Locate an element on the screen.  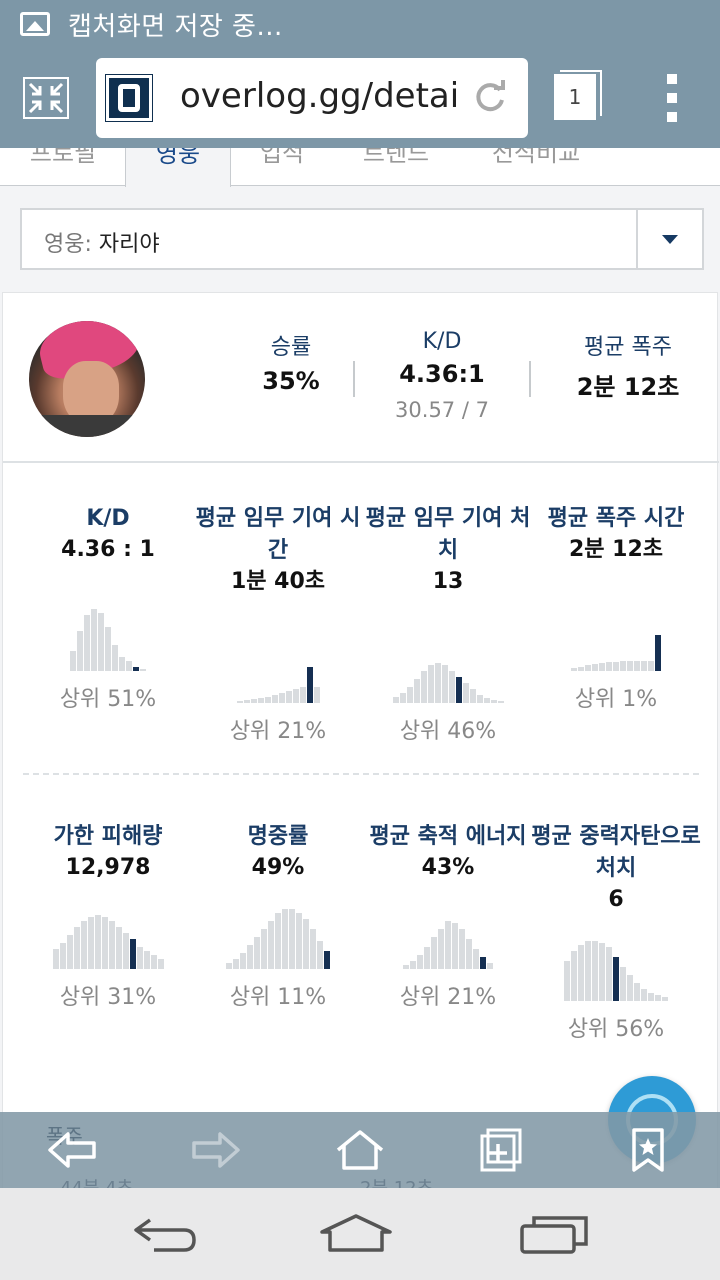
stat-energy: 평균 축적 에너지 43% 상위 21% is located at coordinates (448, 916).